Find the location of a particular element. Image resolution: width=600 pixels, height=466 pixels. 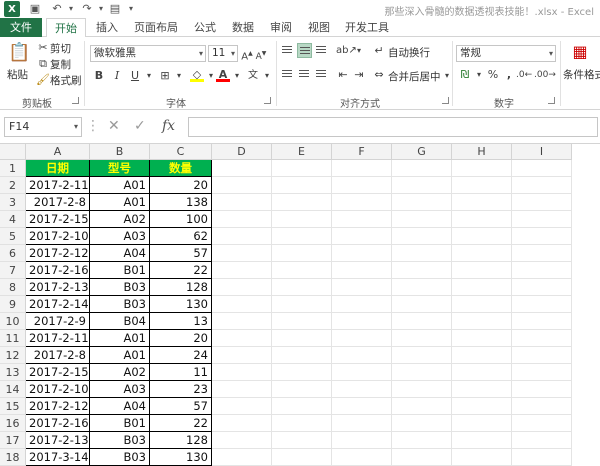

column-header-g: G is located at coordinates (422, 152).